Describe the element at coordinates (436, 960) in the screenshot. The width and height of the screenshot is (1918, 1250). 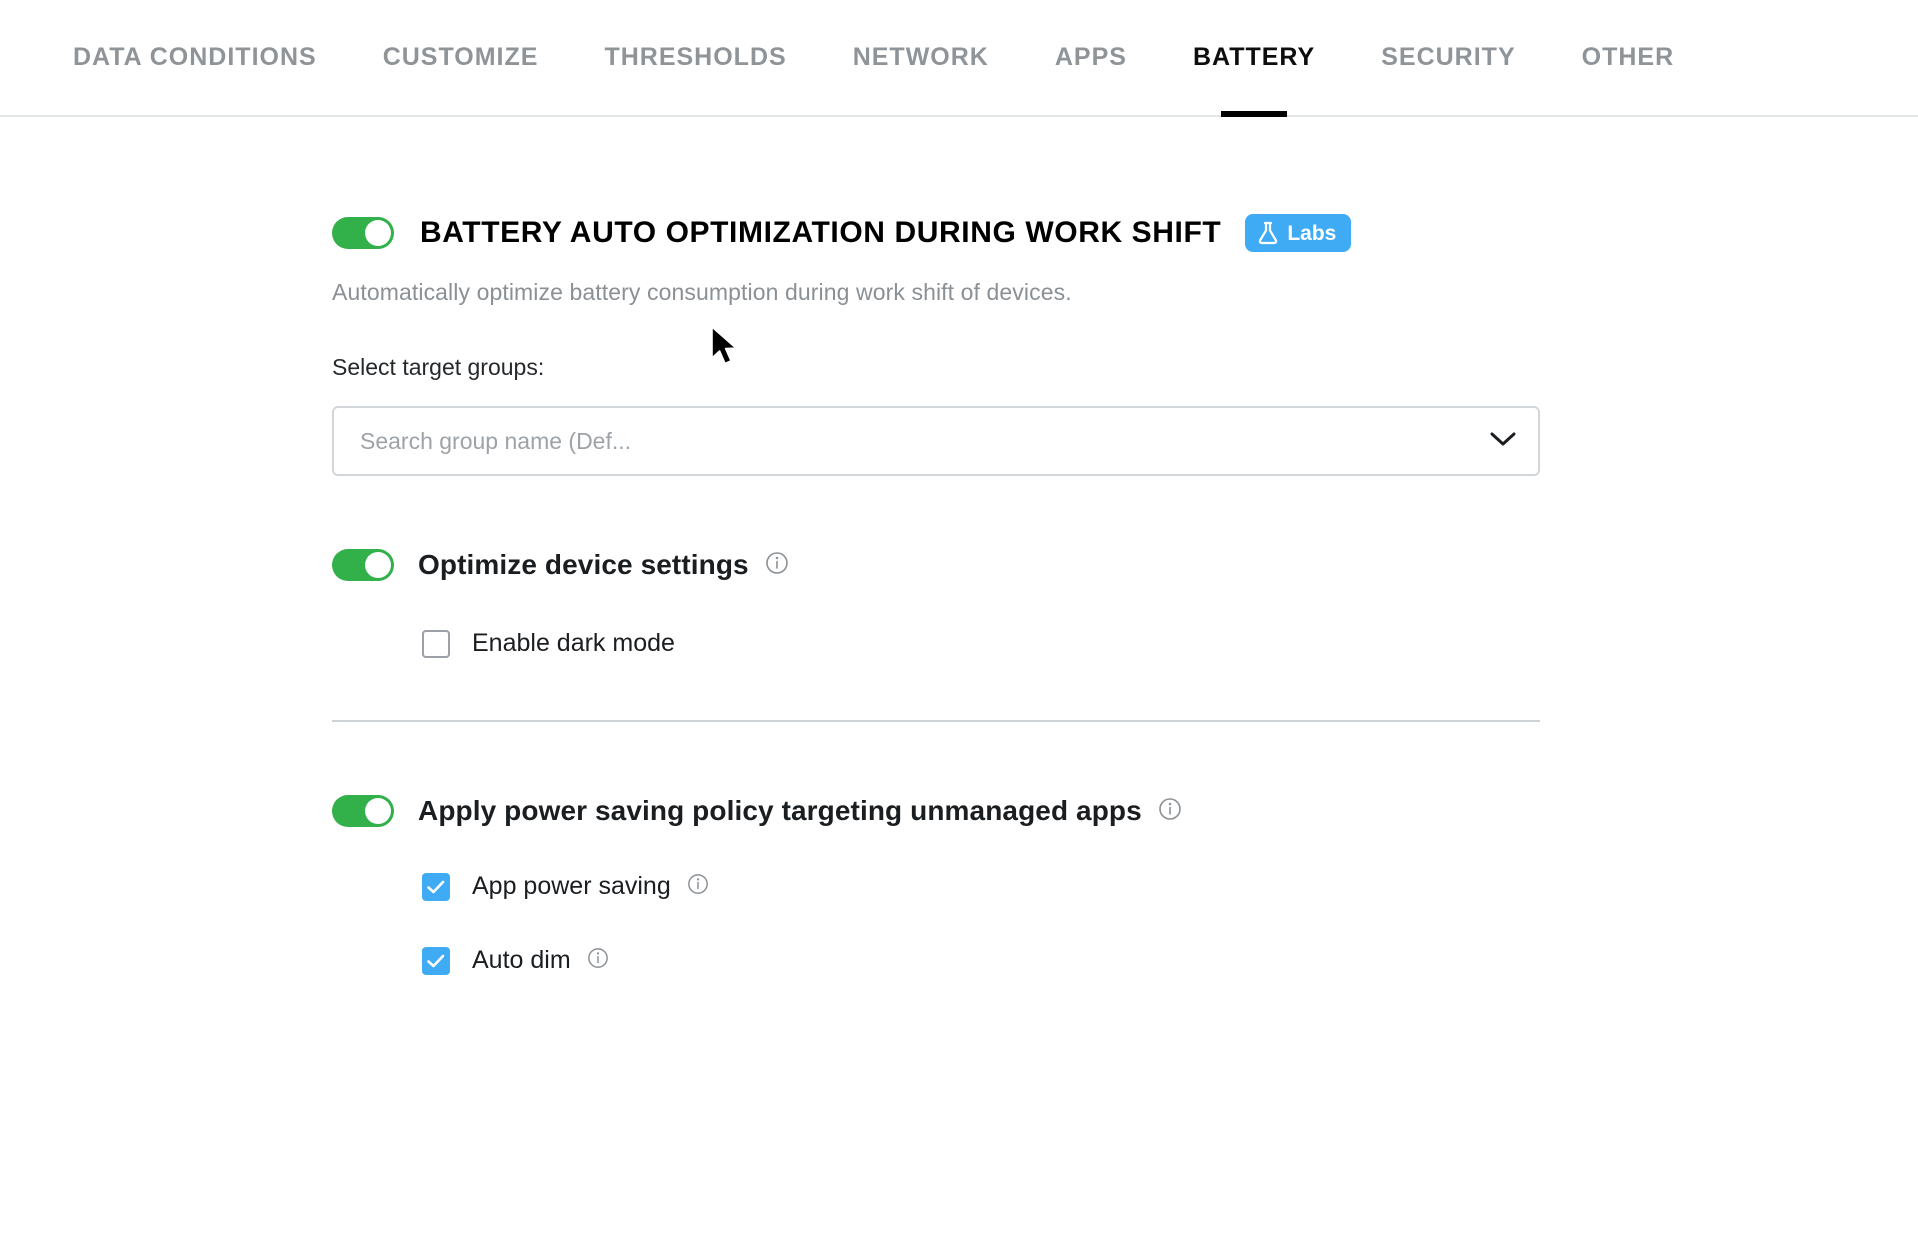
I see `auto-dim-checkbox` at that location.